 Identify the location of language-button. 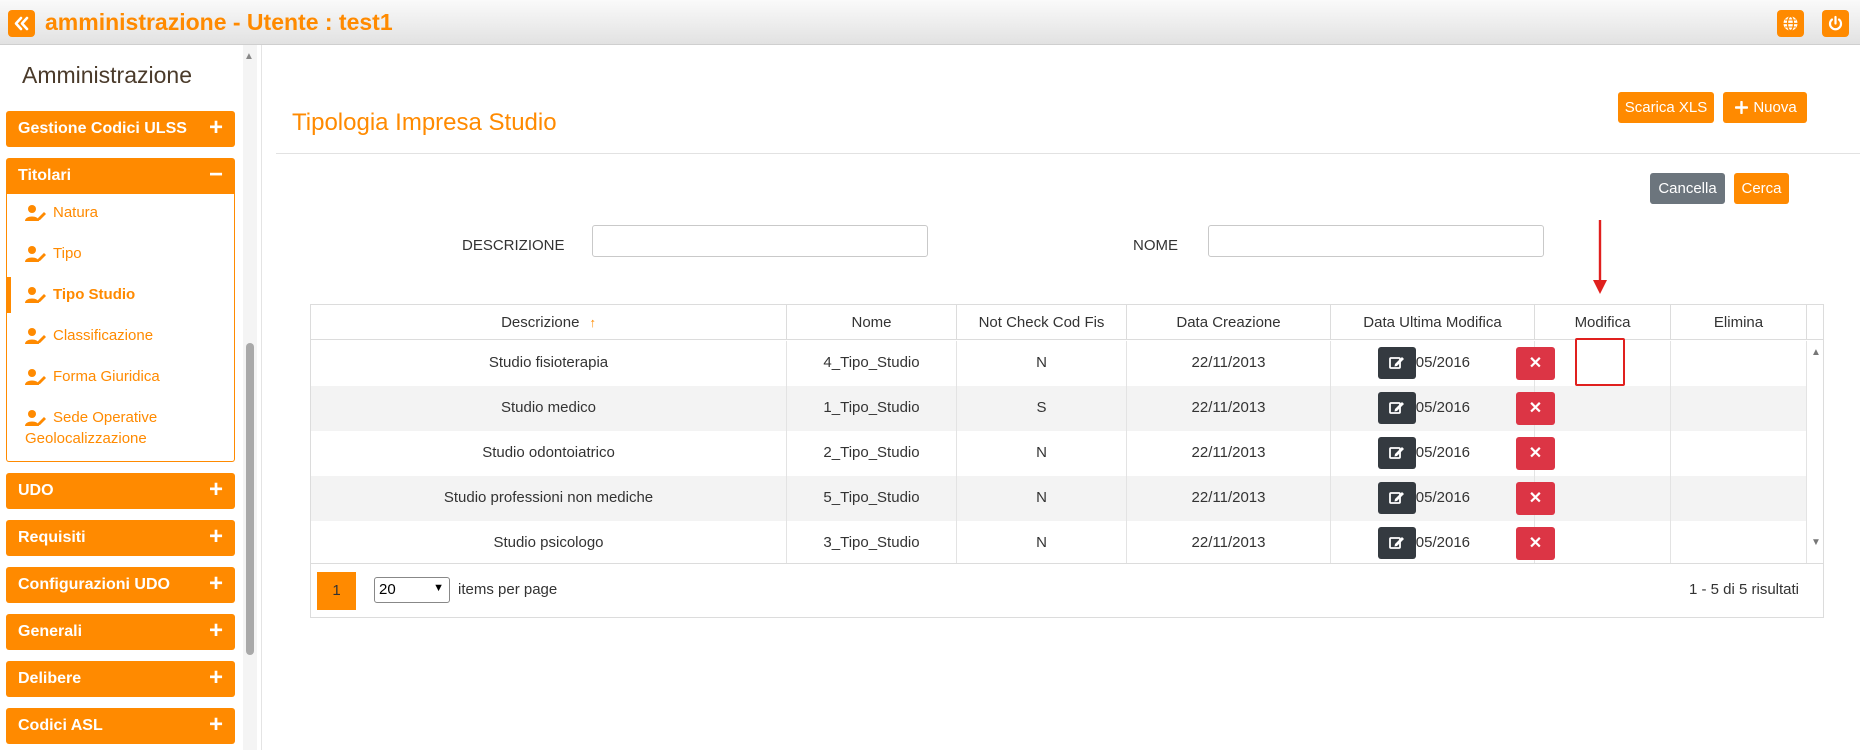
(1790, 23).